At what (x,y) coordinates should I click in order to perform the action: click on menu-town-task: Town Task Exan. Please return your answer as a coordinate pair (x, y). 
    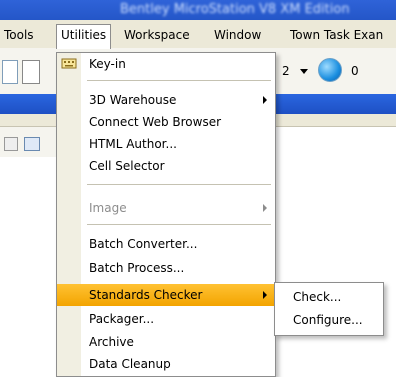
    Looking at the image, I should click on (336, 35).